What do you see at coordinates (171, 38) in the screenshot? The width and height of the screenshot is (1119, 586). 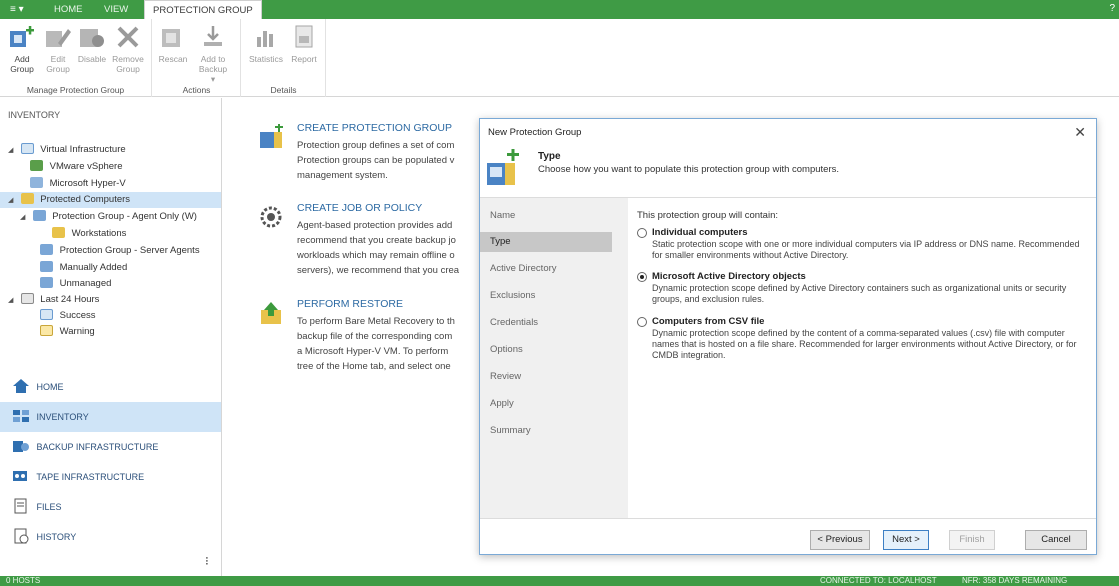 I see `rescan-icon` at bounding box center [171, 38].